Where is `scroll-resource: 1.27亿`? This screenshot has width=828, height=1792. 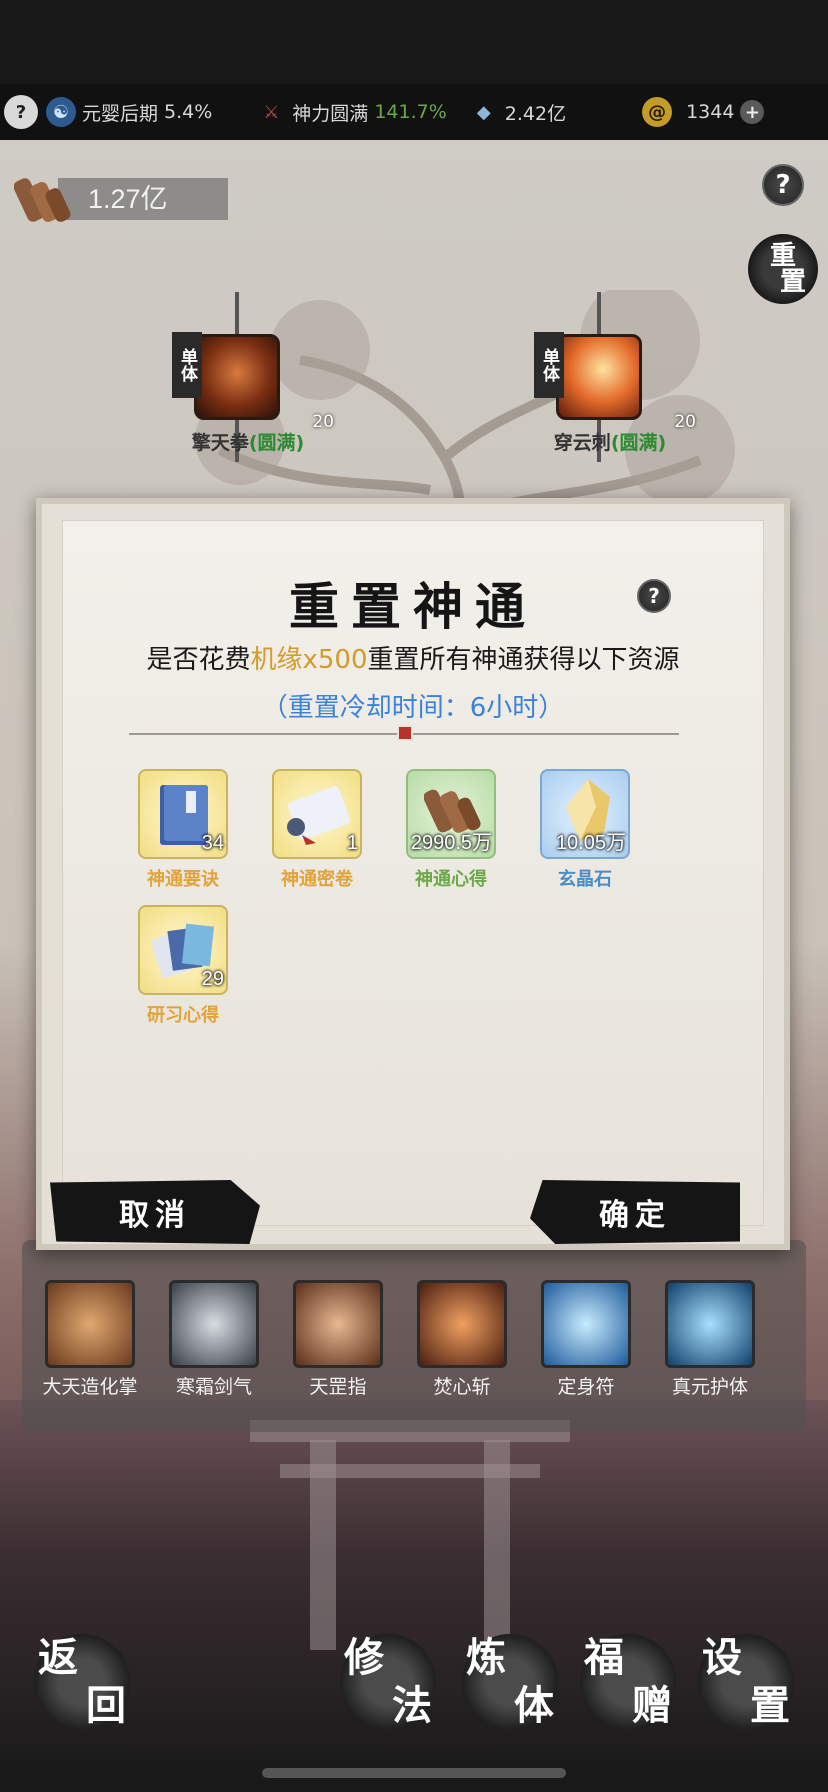
scroll-resource: 1.27亿 is located at coordinates (121, 198).